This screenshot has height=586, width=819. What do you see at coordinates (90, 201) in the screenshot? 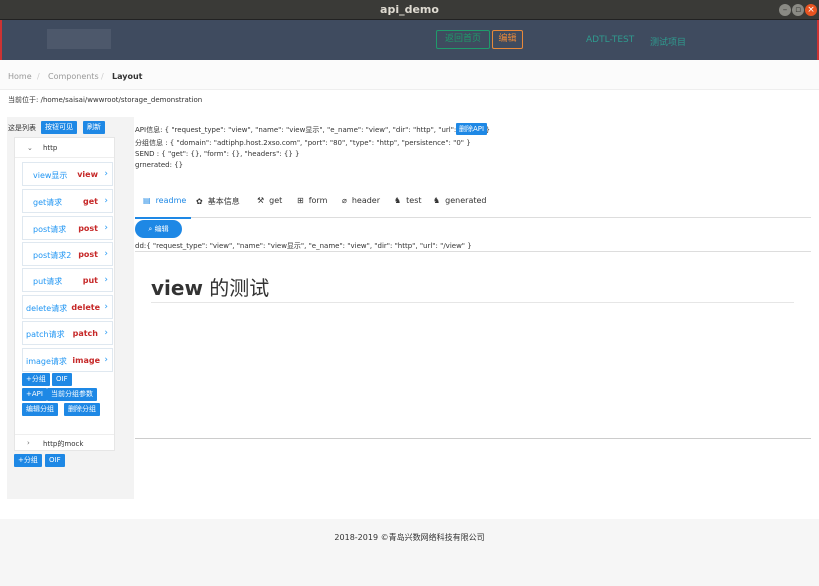
I see `item-method: get` at bounding box center [90, 201].